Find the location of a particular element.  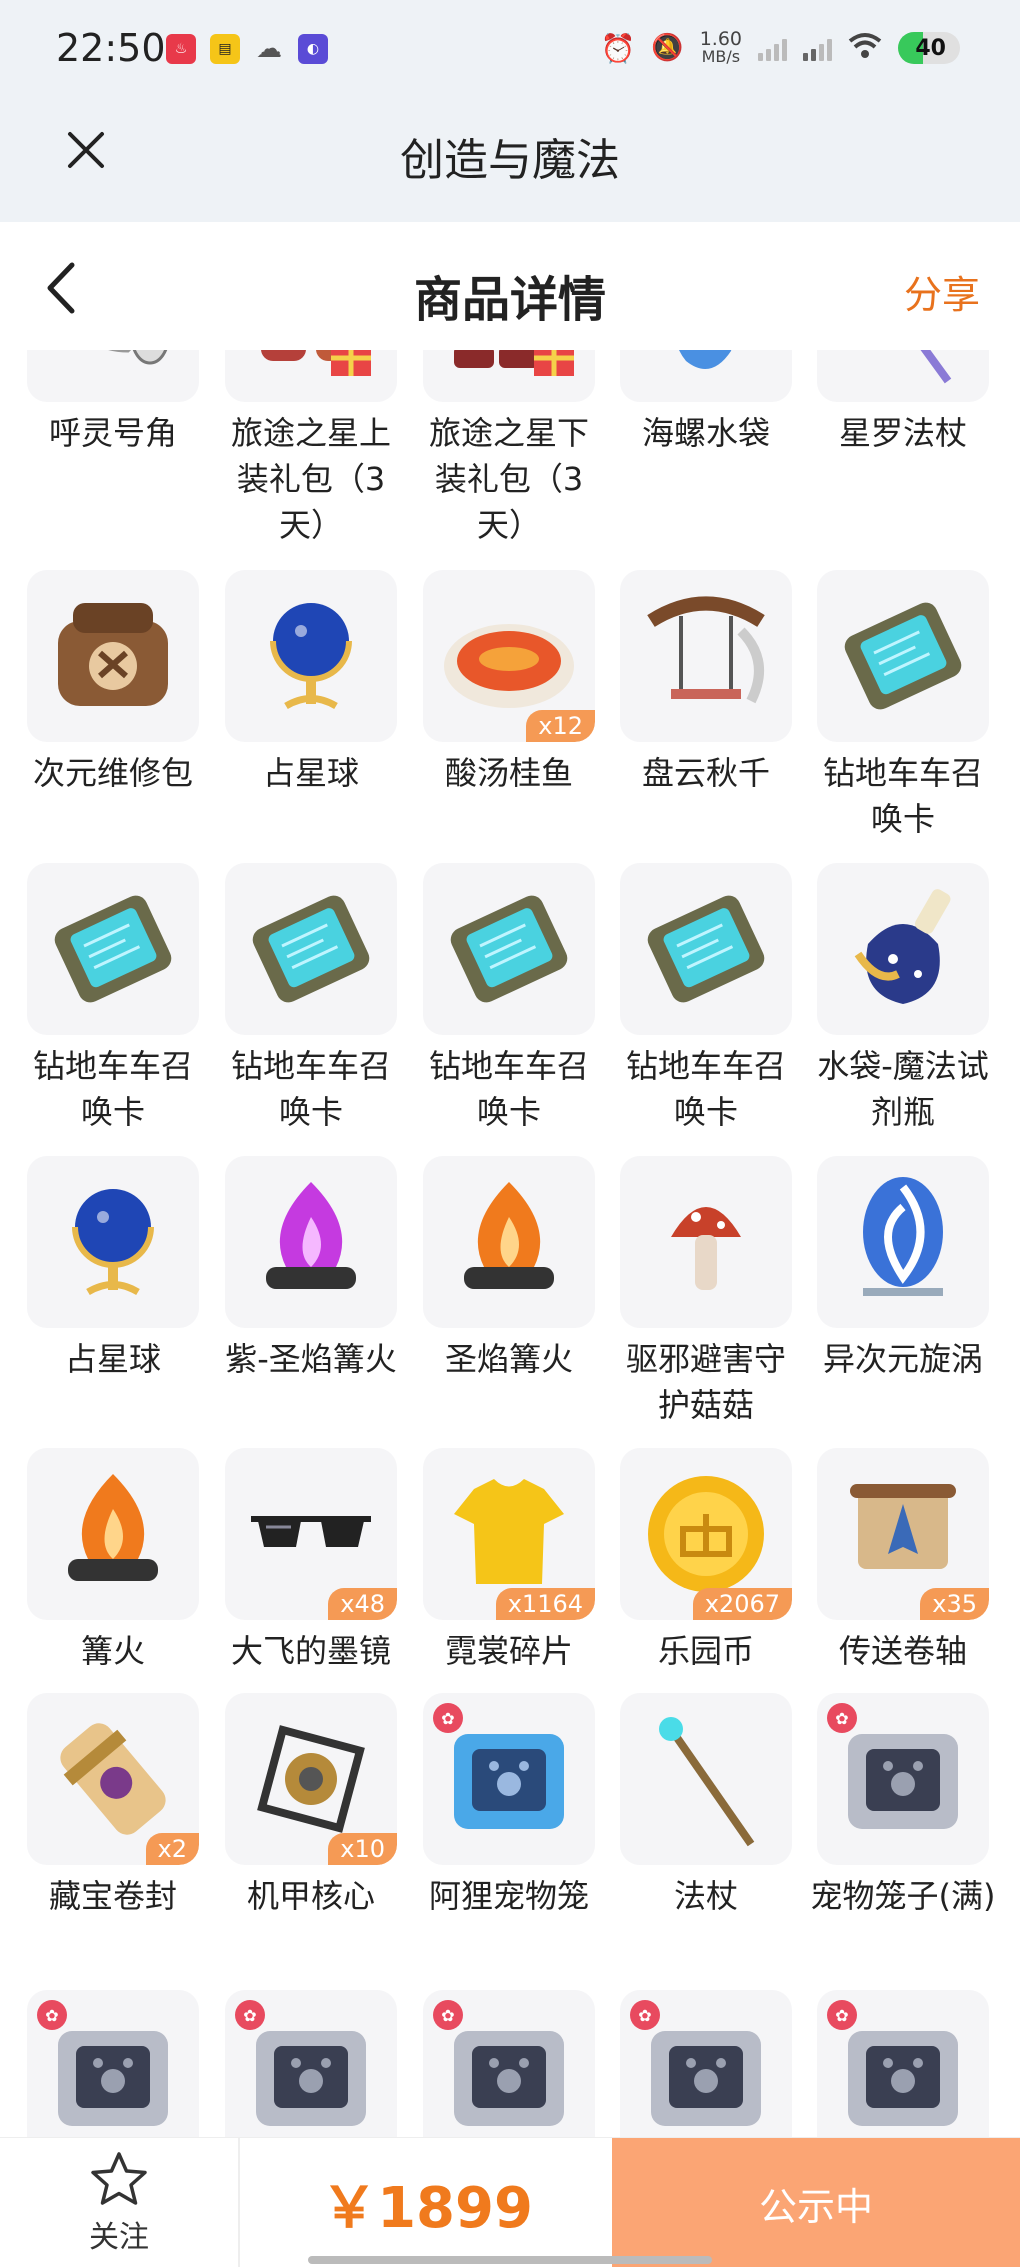

summon-card-icon is located at coordinates (311, 949).